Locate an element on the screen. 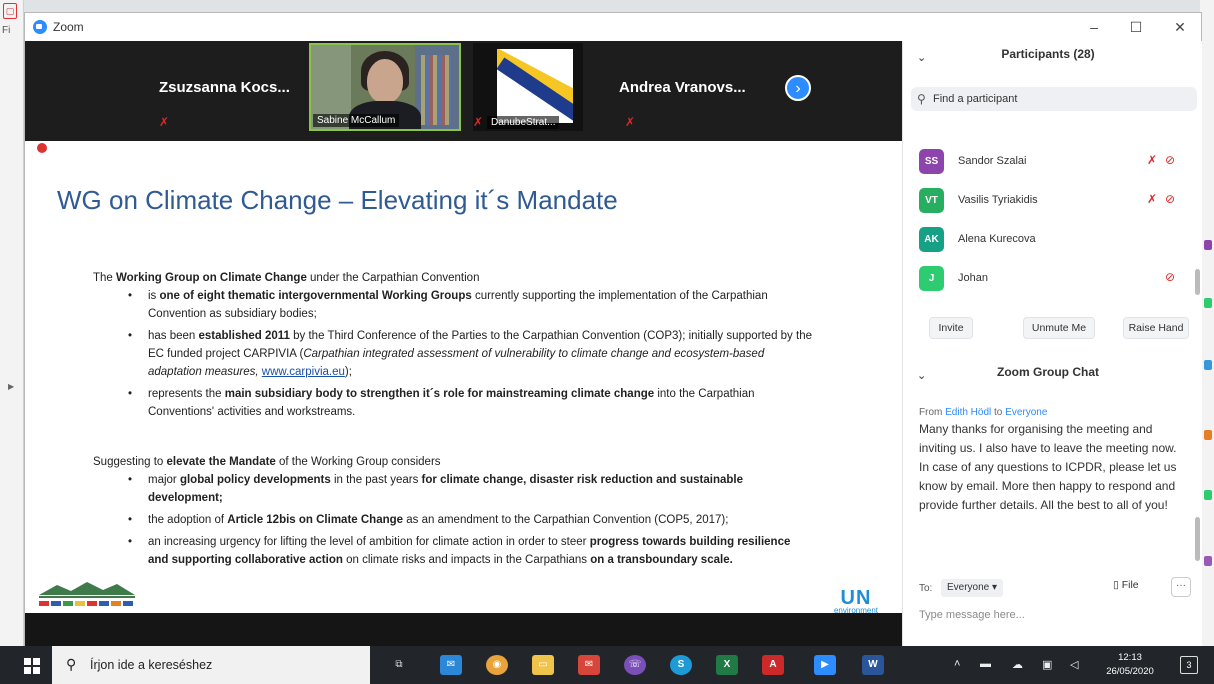 This screenshot has height=684, width=1214. recipient-label: To: is located at coordinates (926, 588).